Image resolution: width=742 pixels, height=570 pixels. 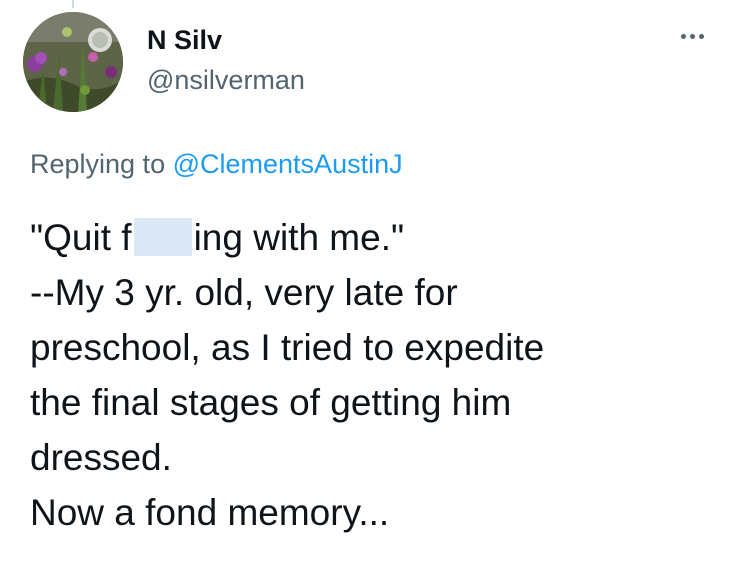 I want to click on tweet-line: "Quit f ing with me.", so click(x=380, y=237).